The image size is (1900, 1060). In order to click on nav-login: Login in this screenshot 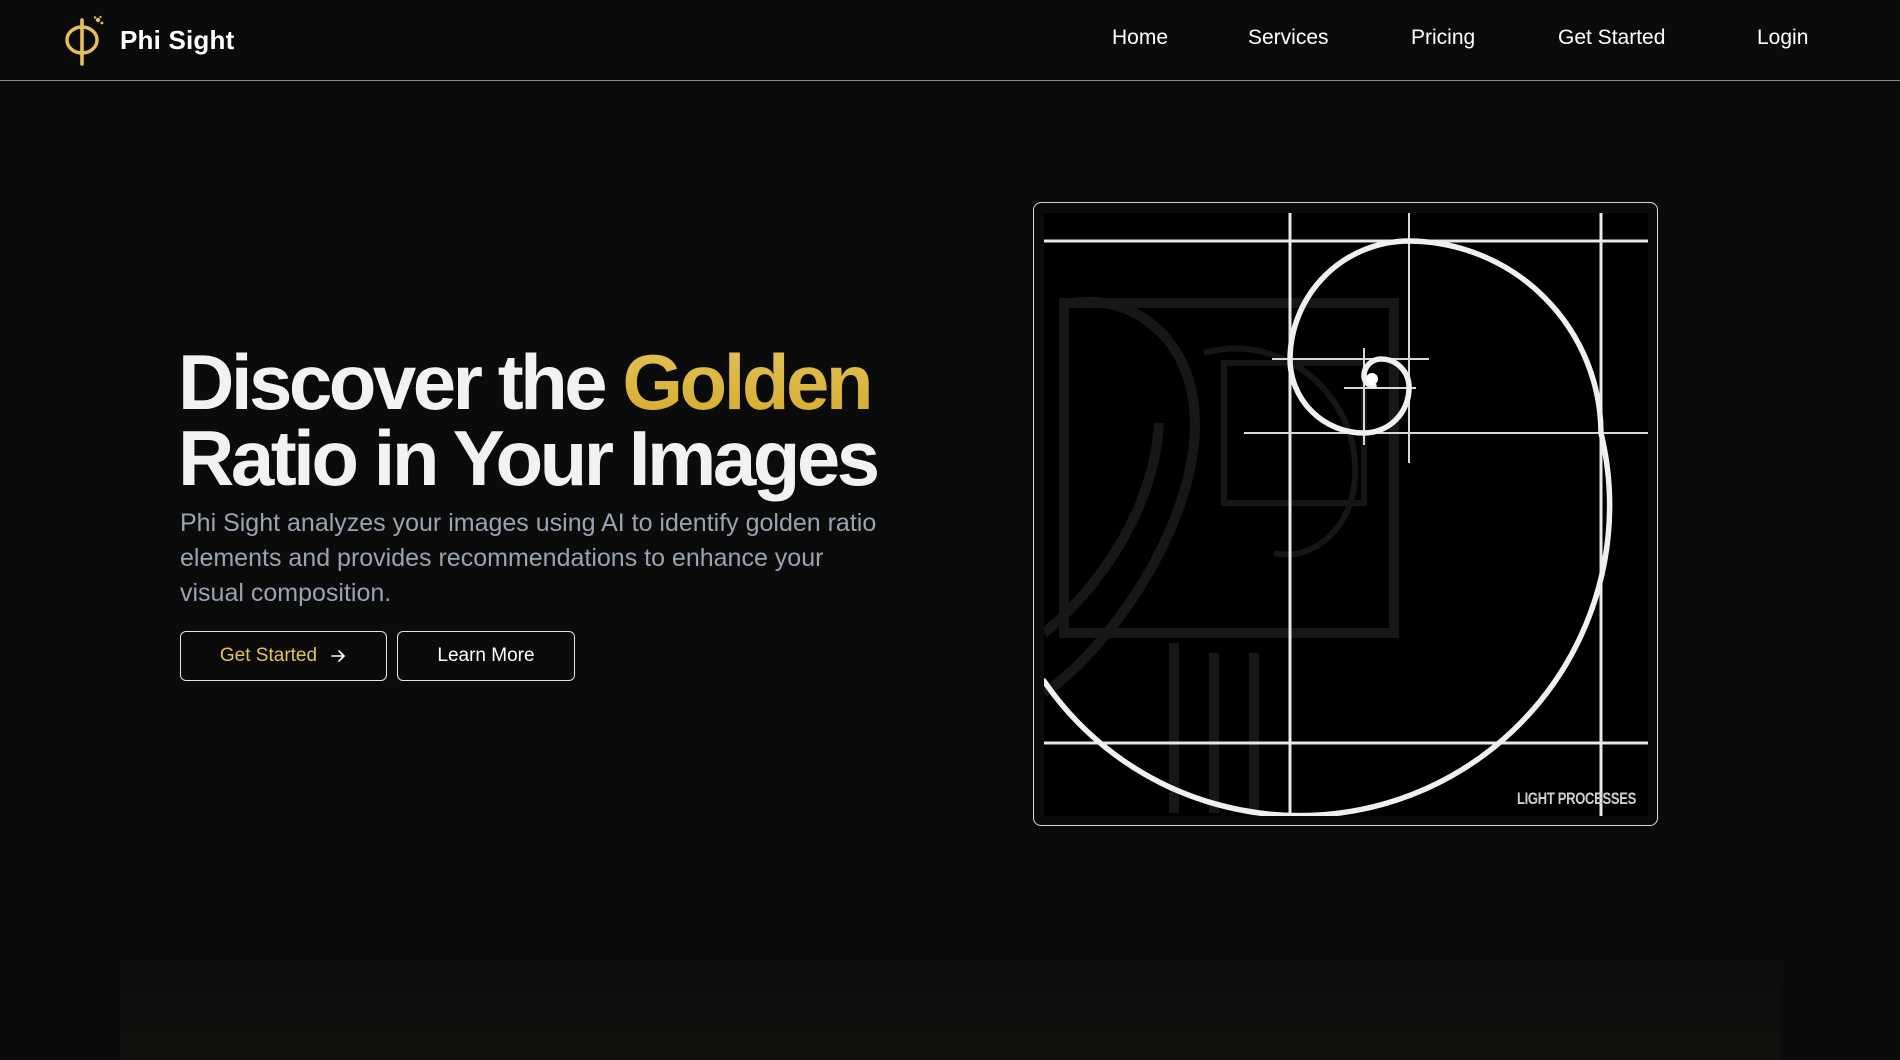, I will do `click(1782, 38)`.